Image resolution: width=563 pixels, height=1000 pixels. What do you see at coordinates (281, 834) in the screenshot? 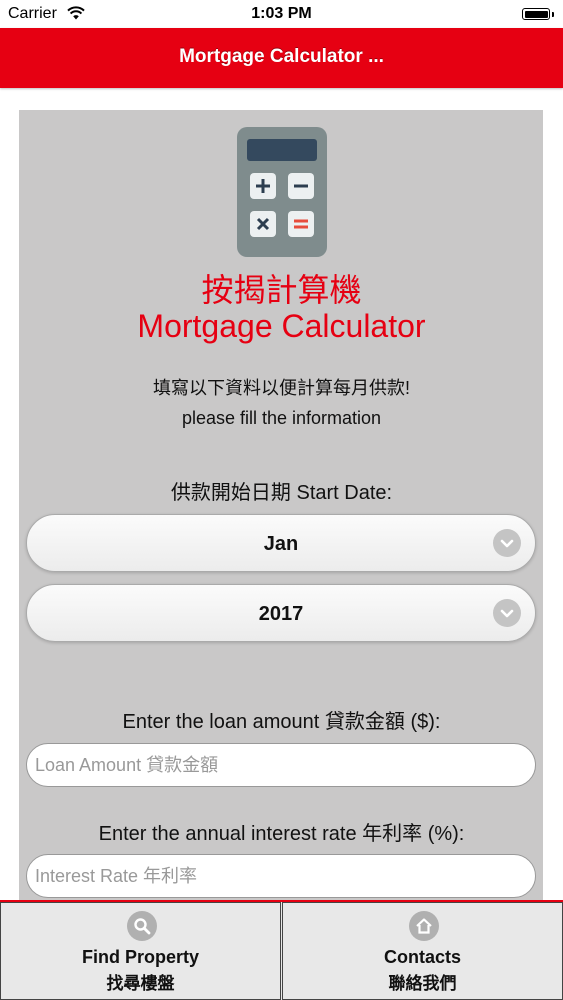
I see `interest-rate-label: Enter the annual interest rate 年利率 (%):` at bounding box center [281, 834].